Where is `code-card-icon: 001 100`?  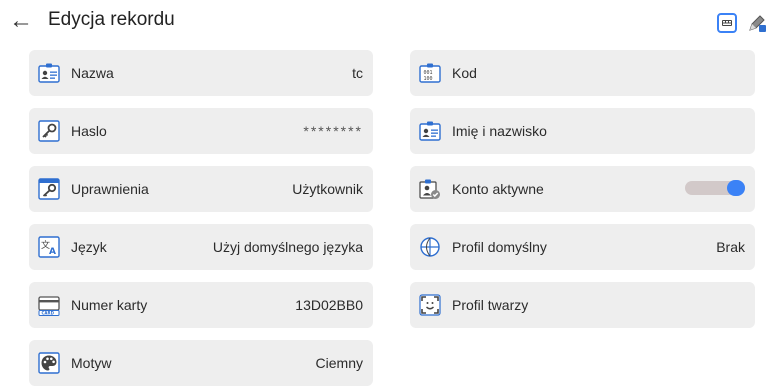
code-card-icon: 001 100 is located at coordinates (430, 73).